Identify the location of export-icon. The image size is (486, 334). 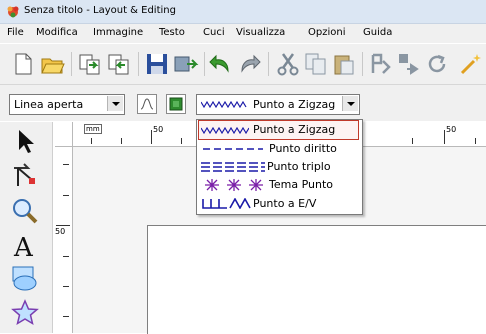
(119, 64).